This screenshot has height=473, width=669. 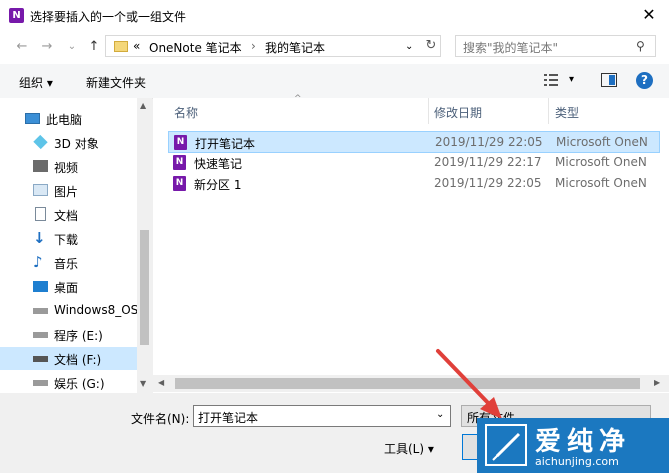 I want to click on recent-locations-icon: ⌄, so click(x=72, y=47).